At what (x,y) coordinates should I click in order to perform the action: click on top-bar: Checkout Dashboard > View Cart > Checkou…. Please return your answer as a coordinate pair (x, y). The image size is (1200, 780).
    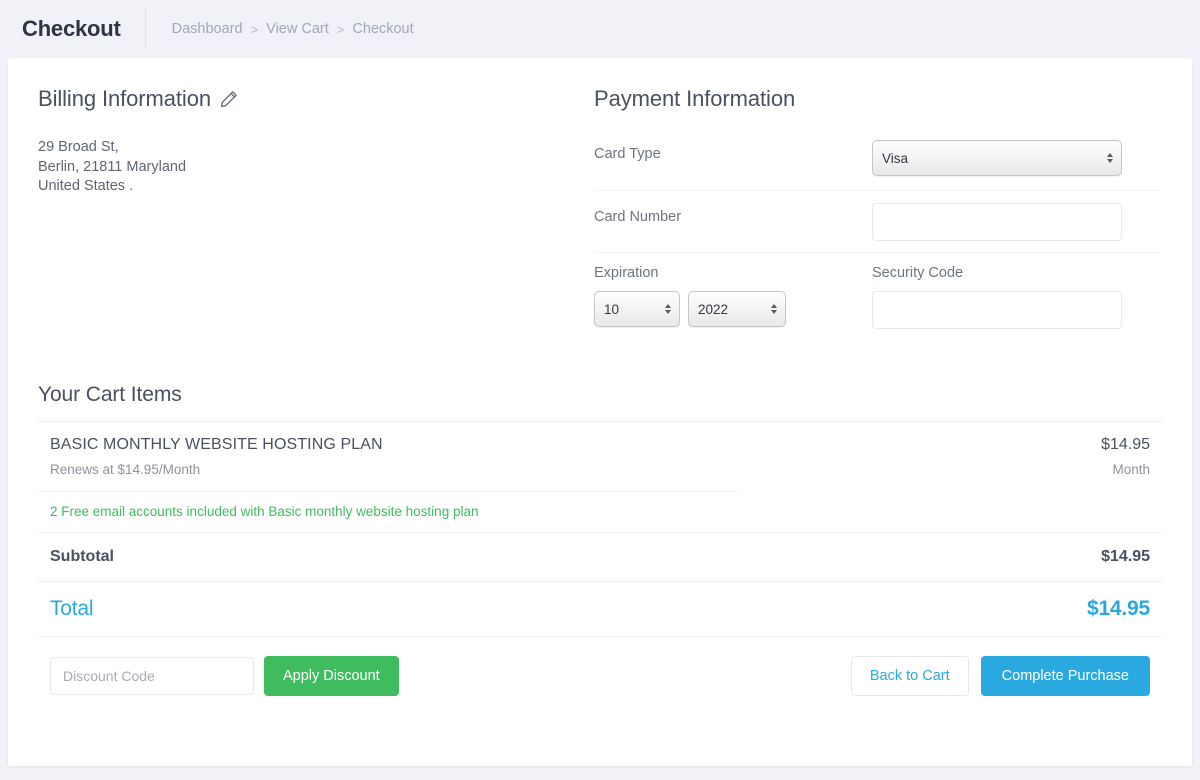
    Looking at the image, I should click on (600, 29).